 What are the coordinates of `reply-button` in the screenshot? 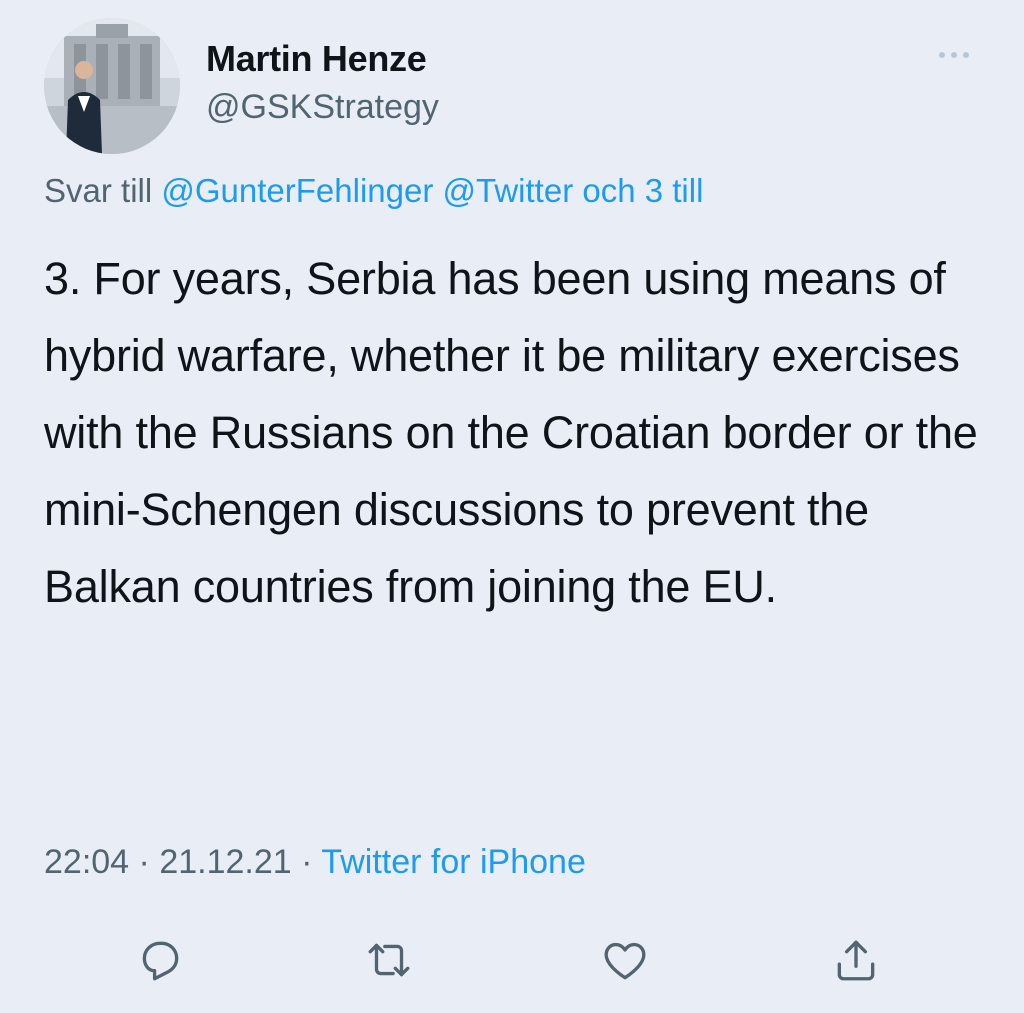 It's located at (160, 960).